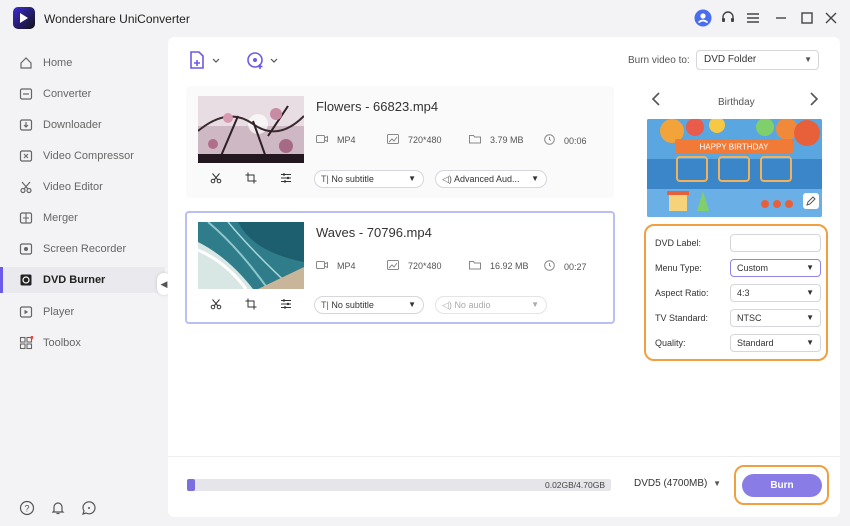  I want to click on aspect-ratio-label: Aspect Ratio:, so click(682, 293).